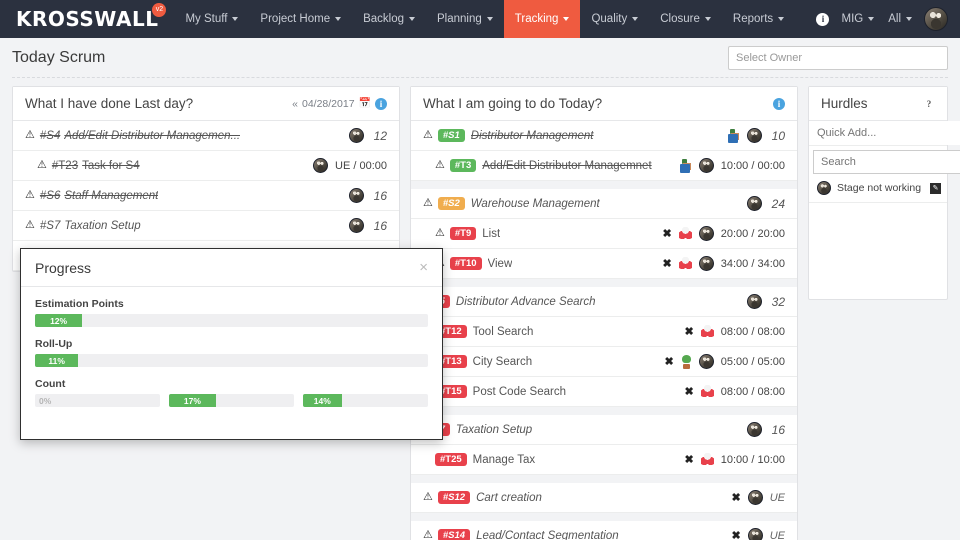  Describe the element at coordinates (63, 267) in the screenshot. I see `progress-modal-title: Progress` at that location.